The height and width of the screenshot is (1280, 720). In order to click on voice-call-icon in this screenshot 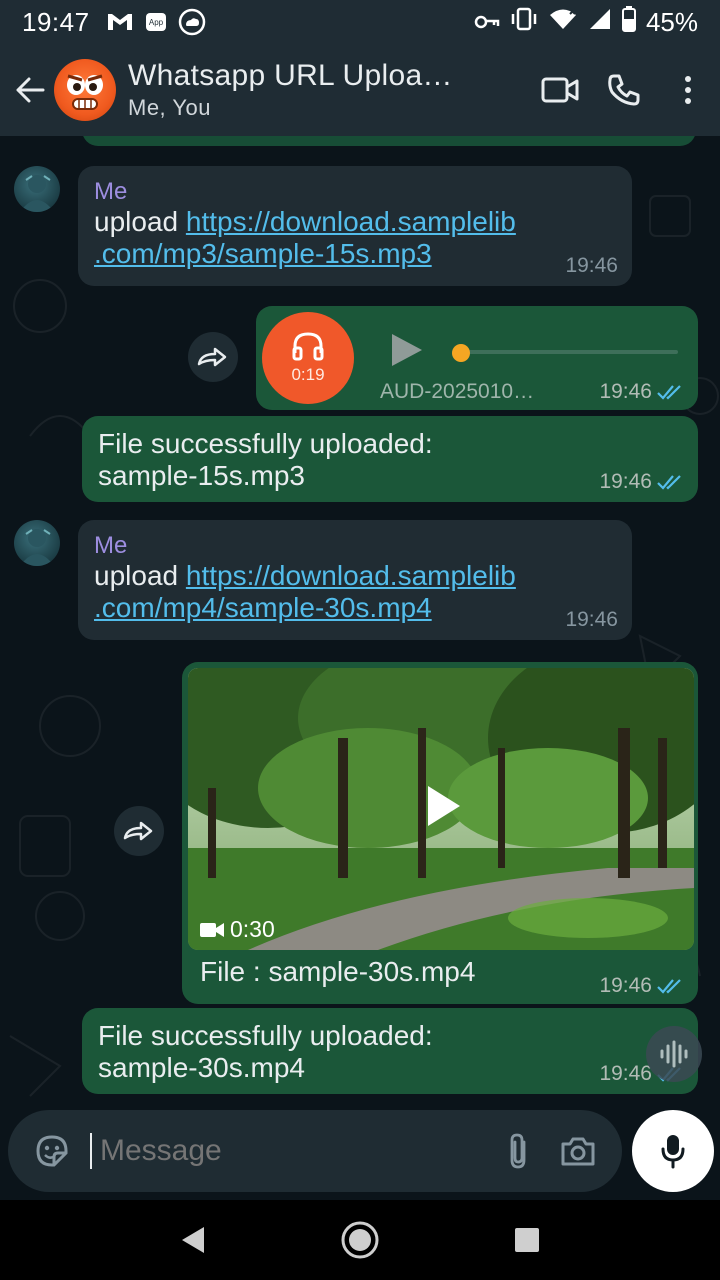, I will do `click(624, 90)`.